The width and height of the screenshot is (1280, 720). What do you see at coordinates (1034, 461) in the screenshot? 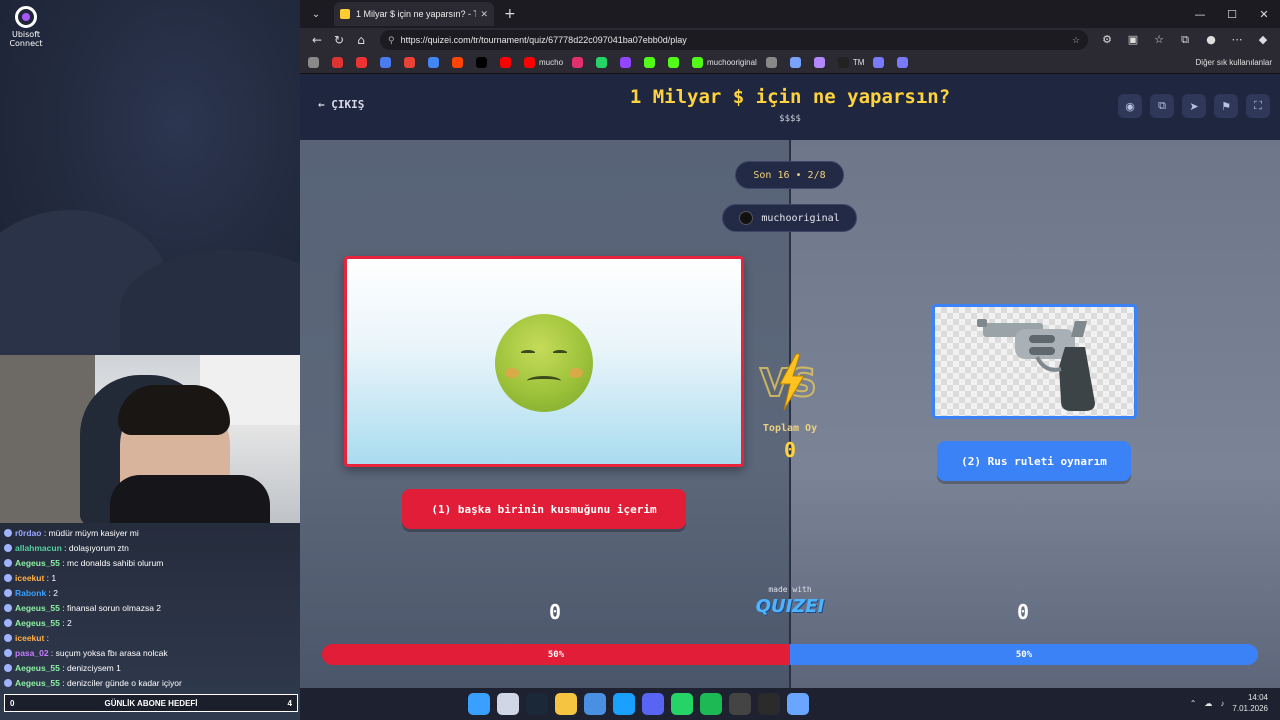
I see `option-right-button: (2) Rus ruleti oynarım` at bounding box center [1034, 461].